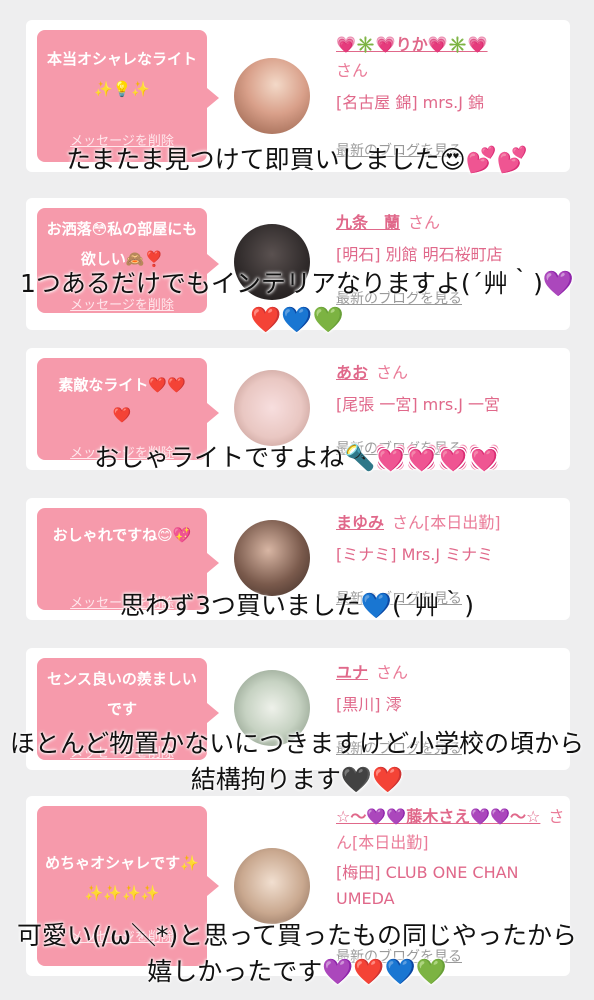 The width and height of the screenshot is (594, 1000). What do you see at coordinates (297, 953) in the screenshot?
I see `overlay-caption: 可愛い(/ω＼*)と思って買ったもの同じやったから嬉しかったです💜❤️💙💚` at bounding box center [297, 953].